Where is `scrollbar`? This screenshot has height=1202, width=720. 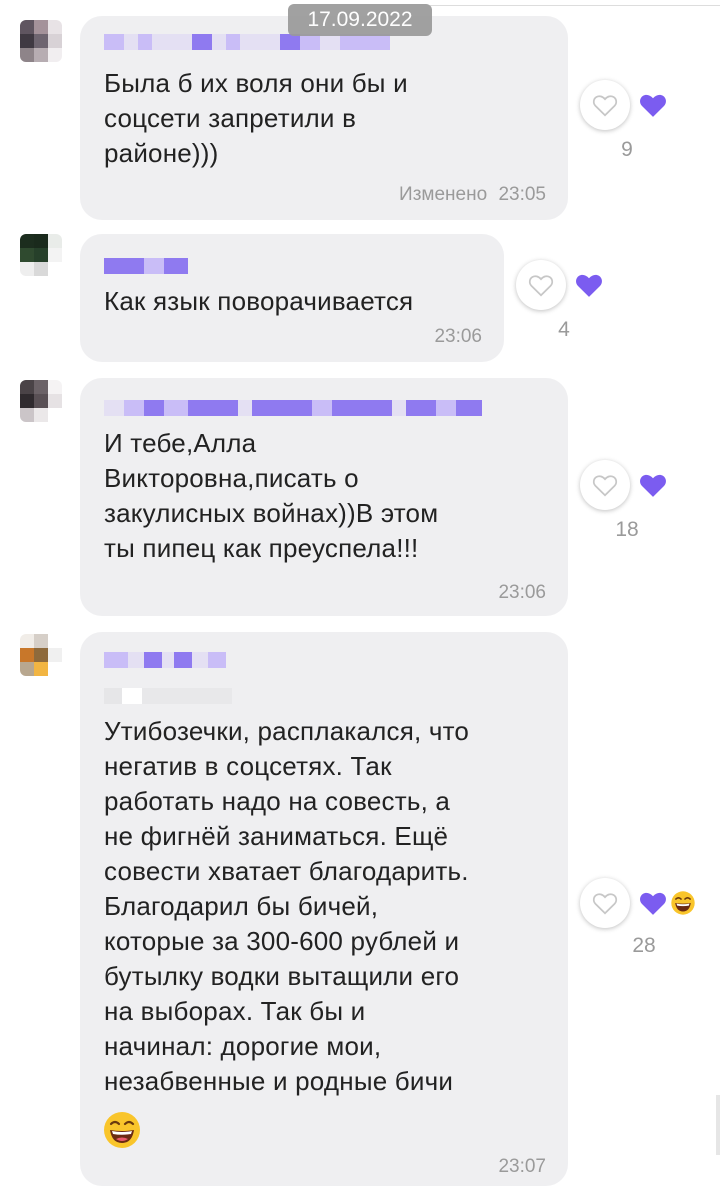
scrollbar is located at coordinates (718, 1125).